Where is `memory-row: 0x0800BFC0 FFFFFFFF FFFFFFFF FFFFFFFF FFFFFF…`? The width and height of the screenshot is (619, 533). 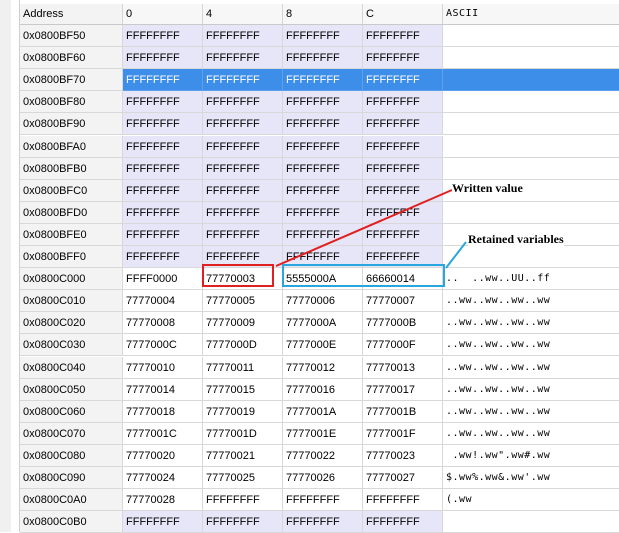
memory-row: 0x0800BFC0 FFFFFFFF FFFFFFFF FFFFFFFF FFFFFF… is located at coordinates (319, 190).